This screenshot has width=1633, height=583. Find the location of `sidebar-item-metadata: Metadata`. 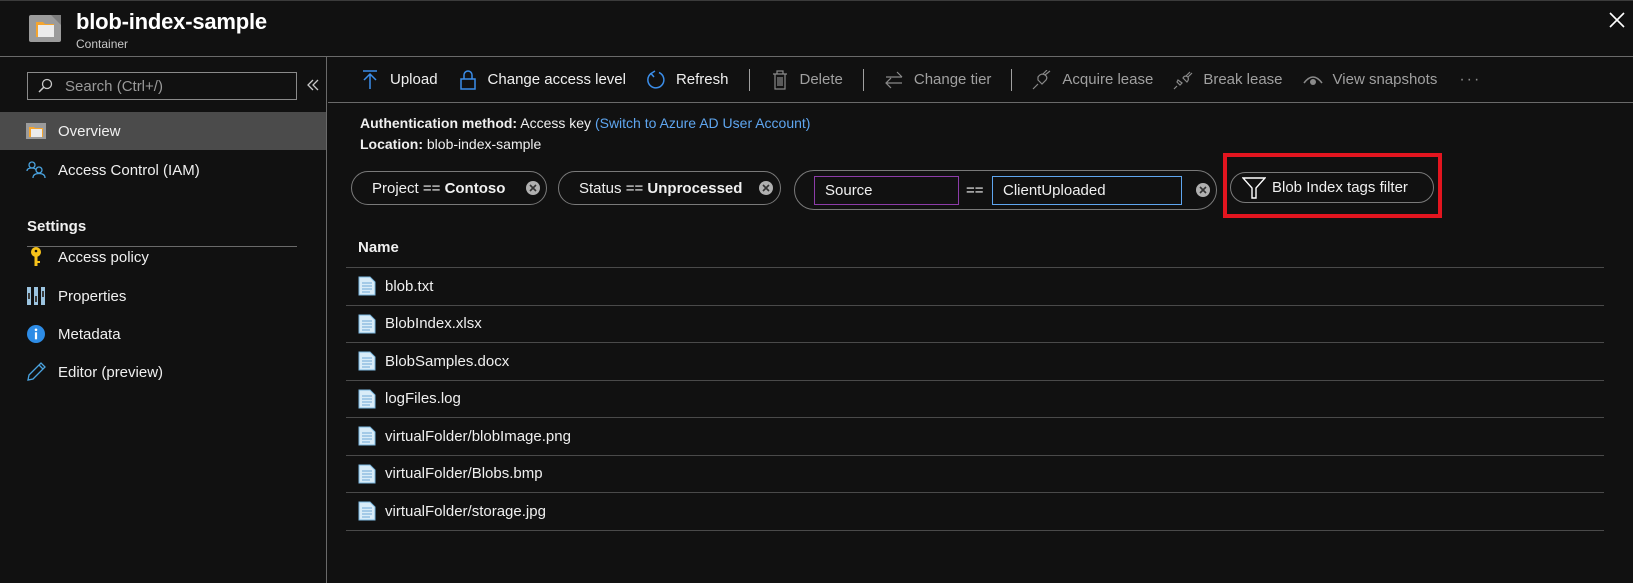

sidebar-item-metadata: Metadata is located at coordinates (163, 334).